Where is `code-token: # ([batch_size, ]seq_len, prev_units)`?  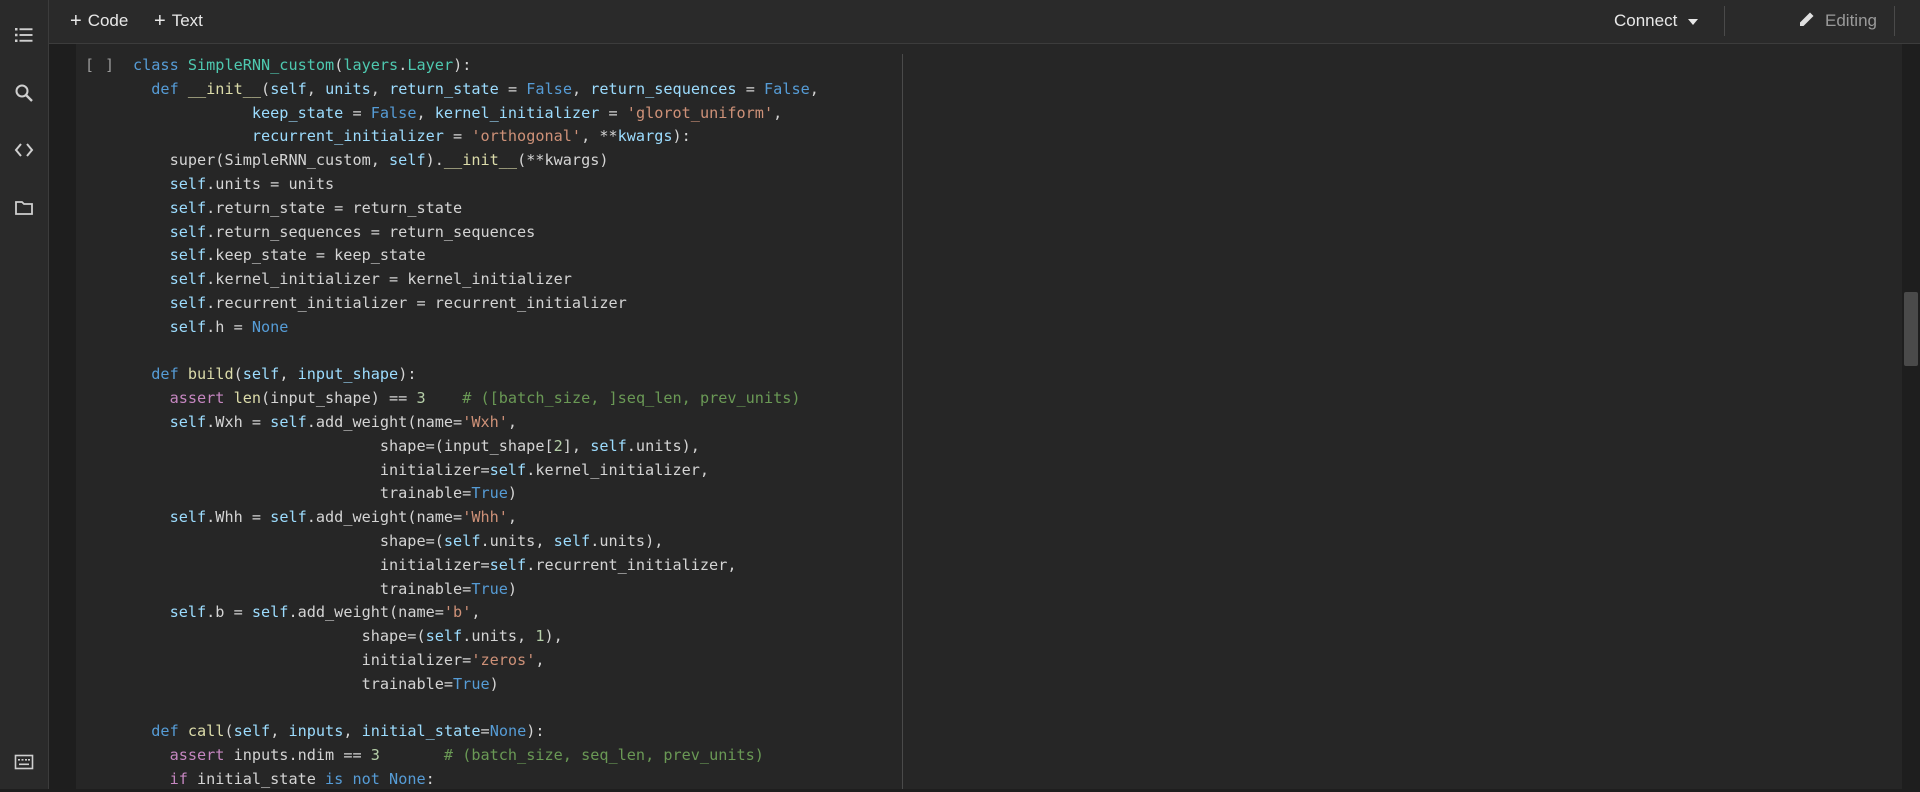 code-token: # ([batch_size, ]seq_len, prev_units) is located at coordinates (613, 398).